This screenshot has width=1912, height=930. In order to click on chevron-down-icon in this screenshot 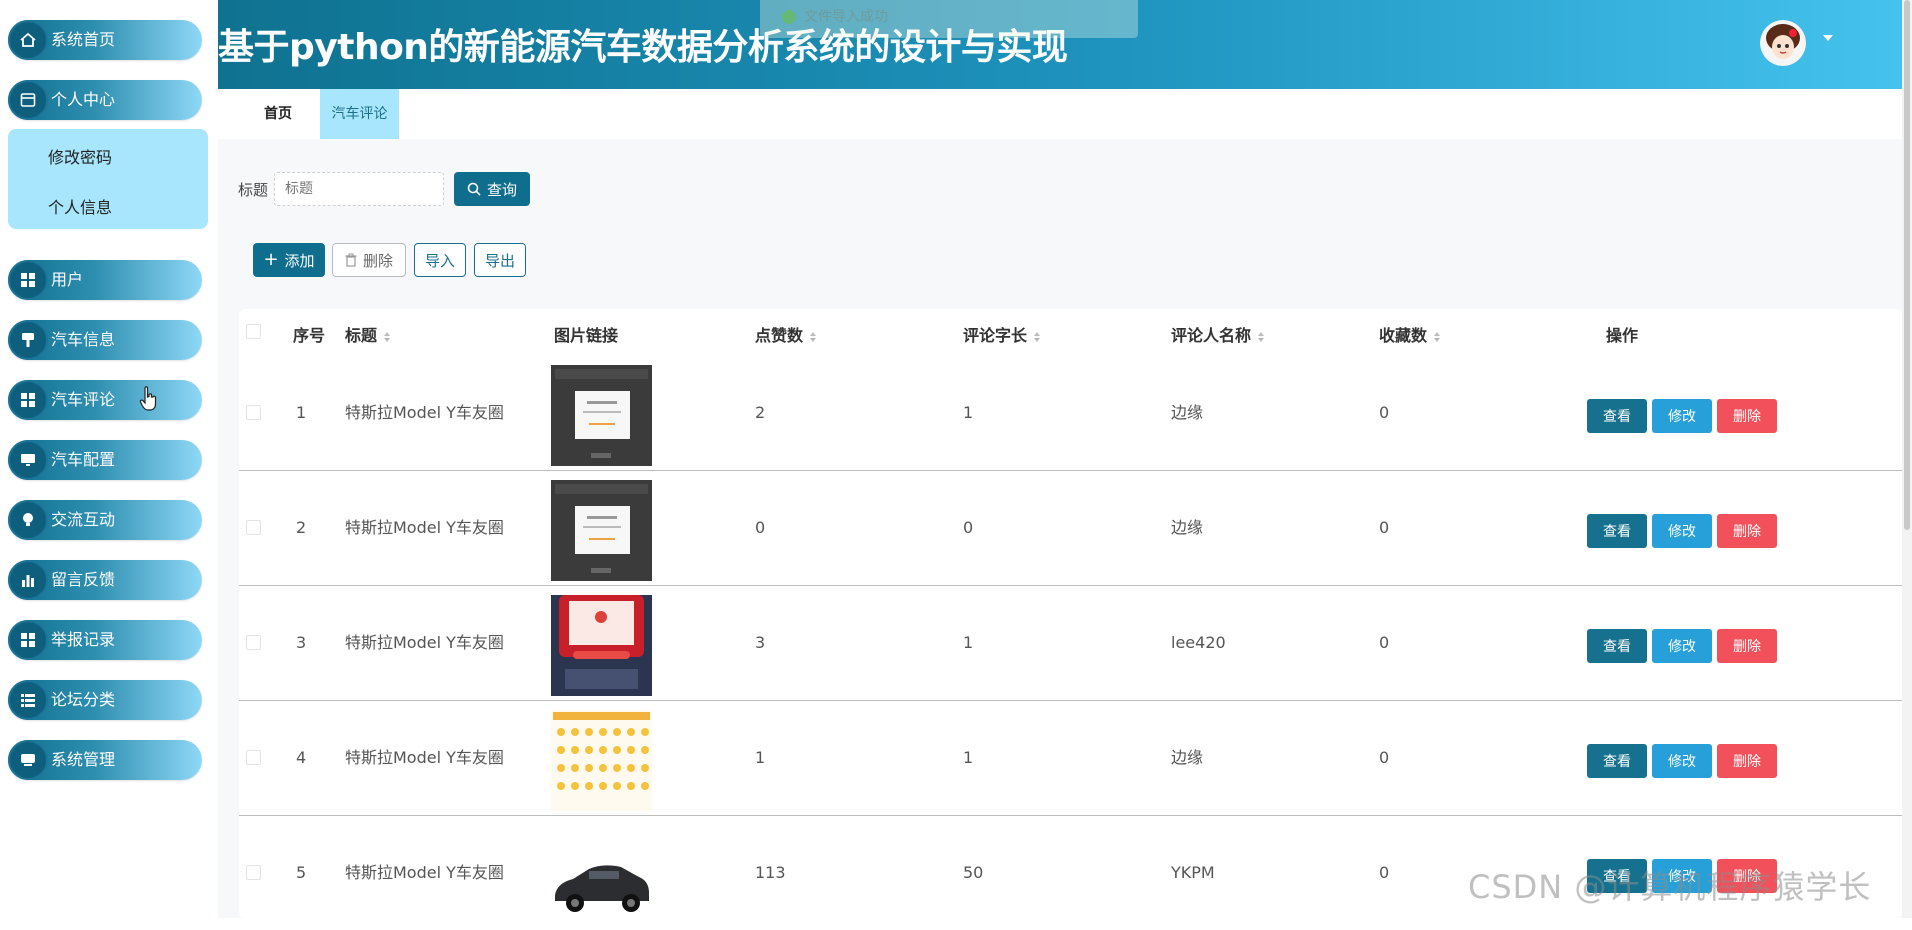, I will do `click(1828, 38)`.